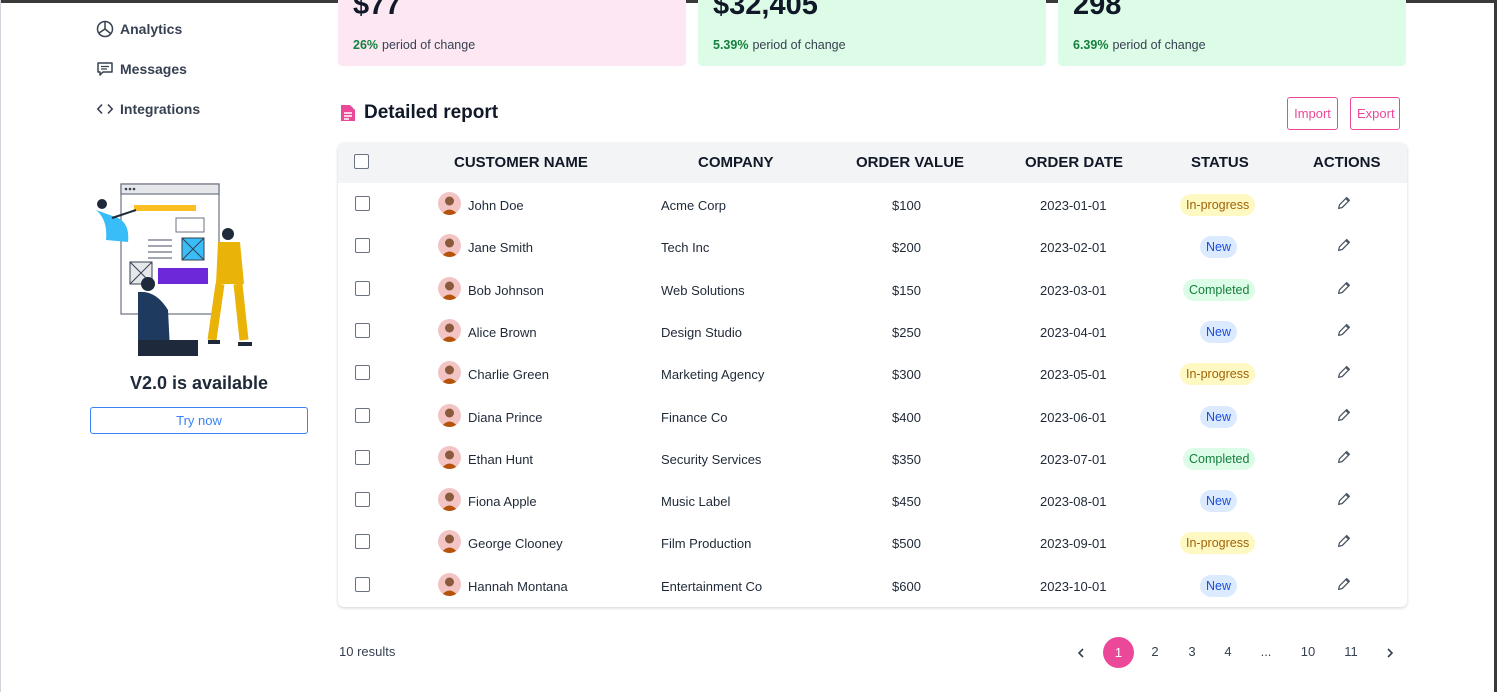 Image resolution: width=1497 pixels, height=692 pixels. What do you see at coordinates (1073, 332) in the screenshot?
I see `order-date: 2023-04-01` at bounding box center [1073, 332].